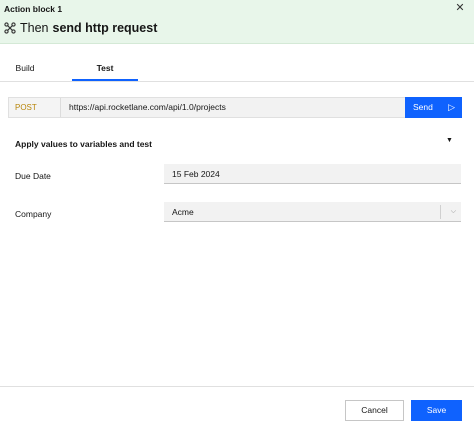 Image resolution: width=474 pixels, height=433 pixels. I want to click on action-icon, so click(10, 28).